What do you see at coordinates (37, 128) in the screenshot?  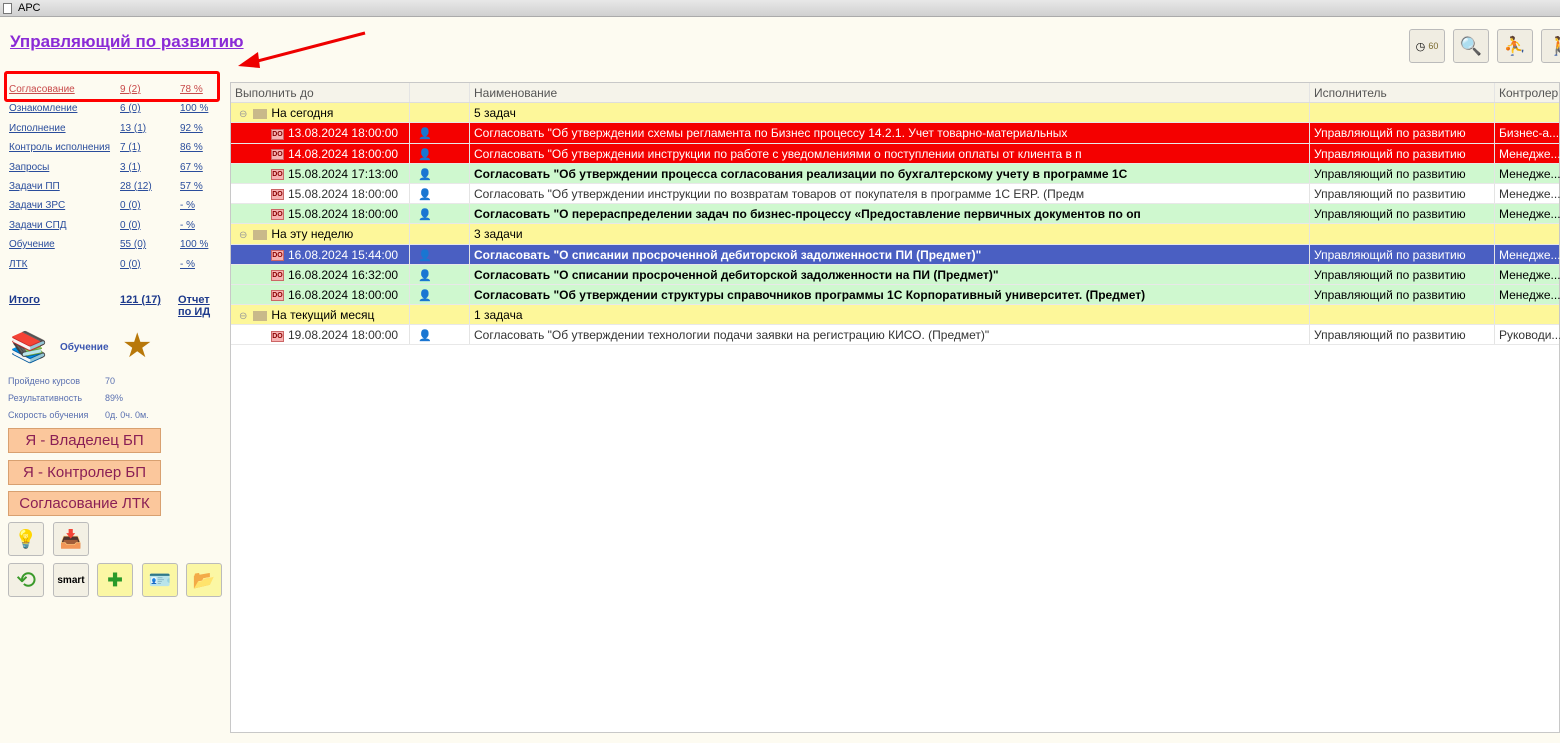 I see `stat-name-link: Исполнение` at bounding box center [37, 128].